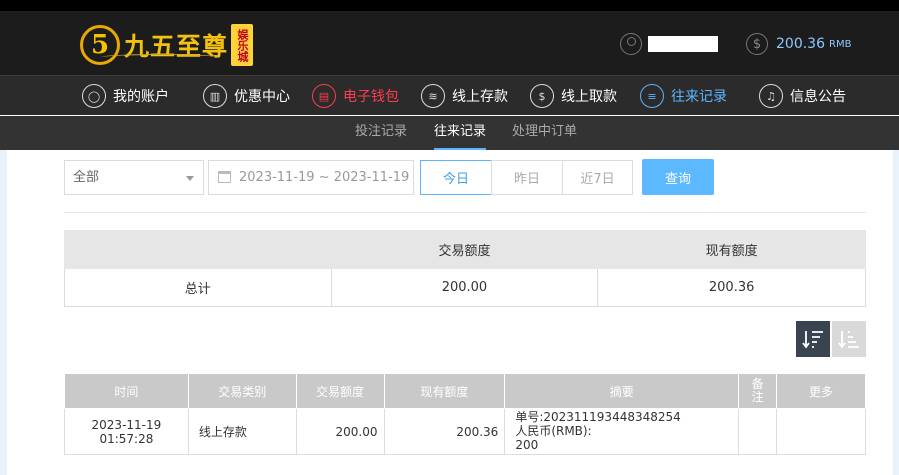 The width and height of the screenshot is (899, 475). What do you see at coordinates (542, 96) in the screenshot?
I see `withdraw-icon: $` at bounding box center [542, 96].